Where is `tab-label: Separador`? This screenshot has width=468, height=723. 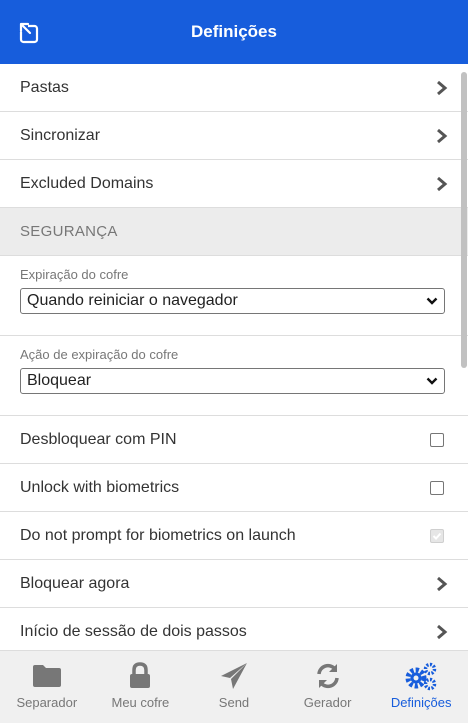 tab-label: Separador is located at coordinates (47, 702).